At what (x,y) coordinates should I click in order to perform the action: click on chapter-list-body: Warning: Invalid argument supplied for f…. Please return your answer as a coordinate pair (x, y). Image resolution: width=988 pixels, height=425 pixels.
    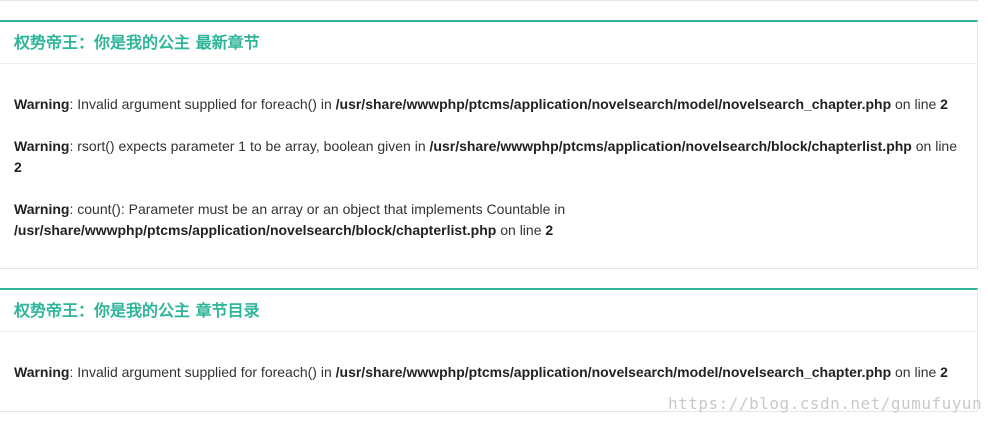
    Looking at the image, I should click on (488, 357).